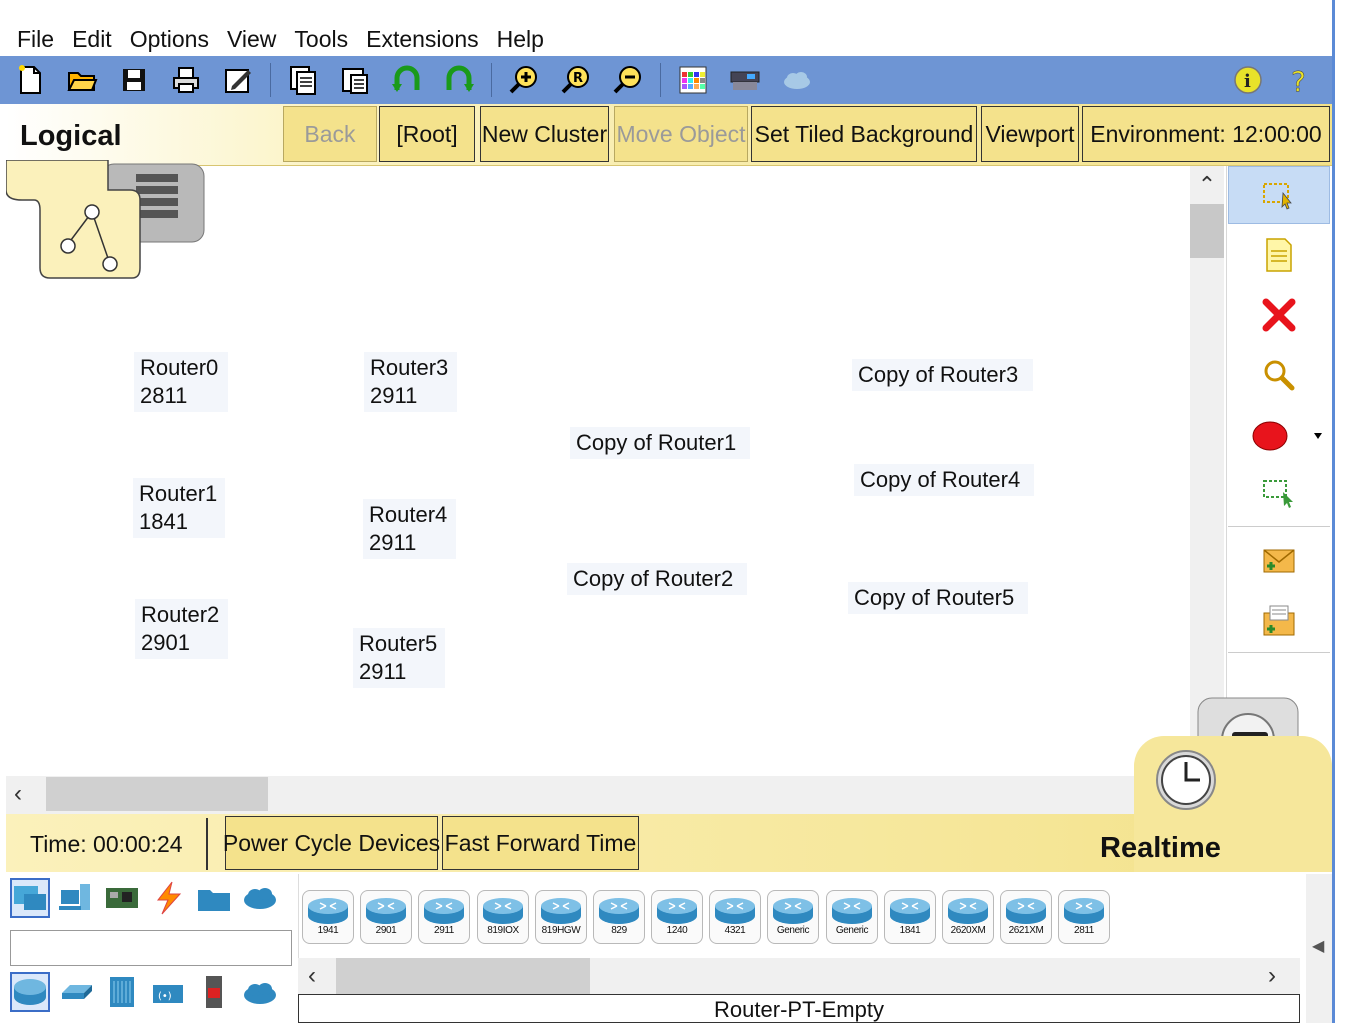 Image resolution: width=1347 pixels, height=1023 pixels. I want to click on wireless-devices-category-icon: (•), so click(168, 992).